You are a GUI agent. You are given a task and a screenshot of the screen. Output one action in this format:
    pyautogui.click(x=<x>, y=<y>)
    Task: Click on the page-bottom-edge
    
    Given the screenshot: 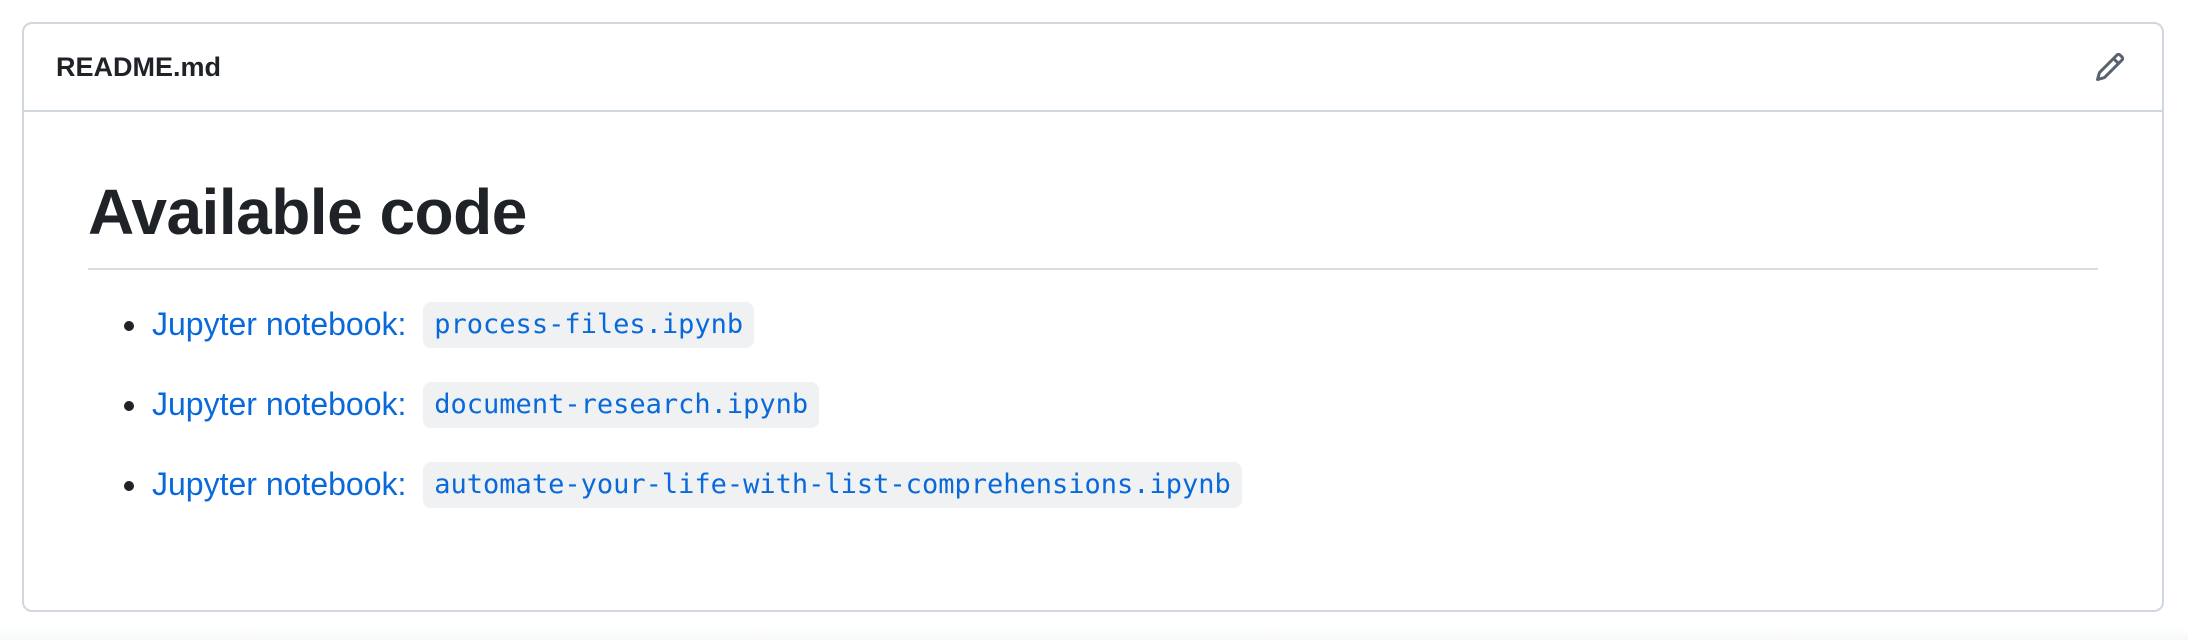 What is the action you would take?
    pyautogui.click(x=1094, y=634)
    